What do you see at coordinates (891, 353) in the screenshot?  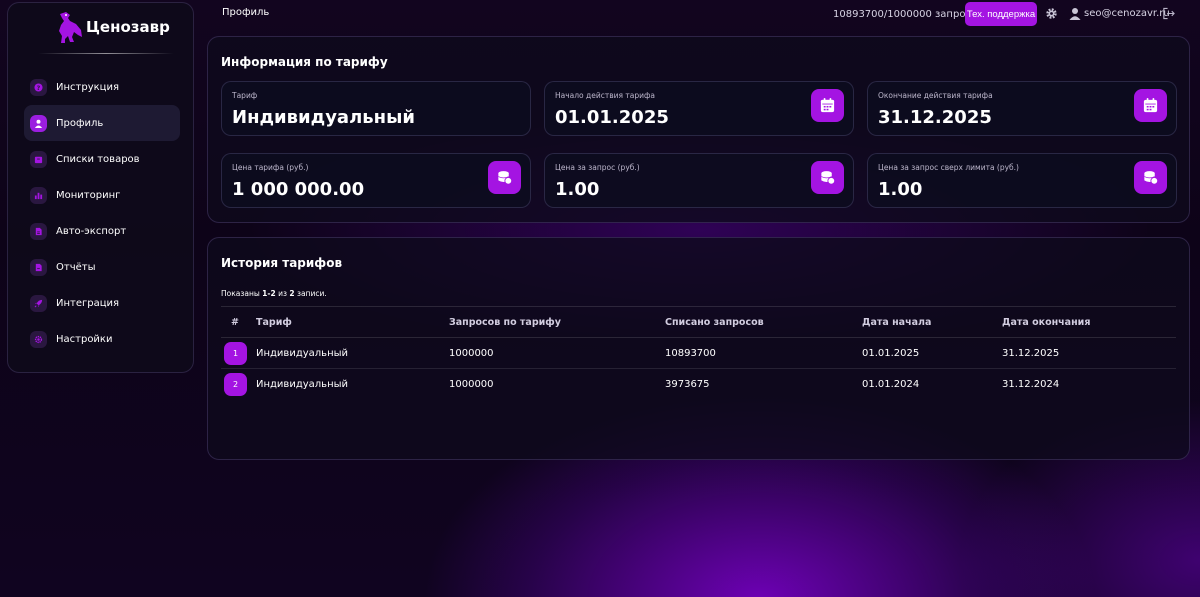 I see `cell-start: 01.01.2025` at bounding box center [891, 353].